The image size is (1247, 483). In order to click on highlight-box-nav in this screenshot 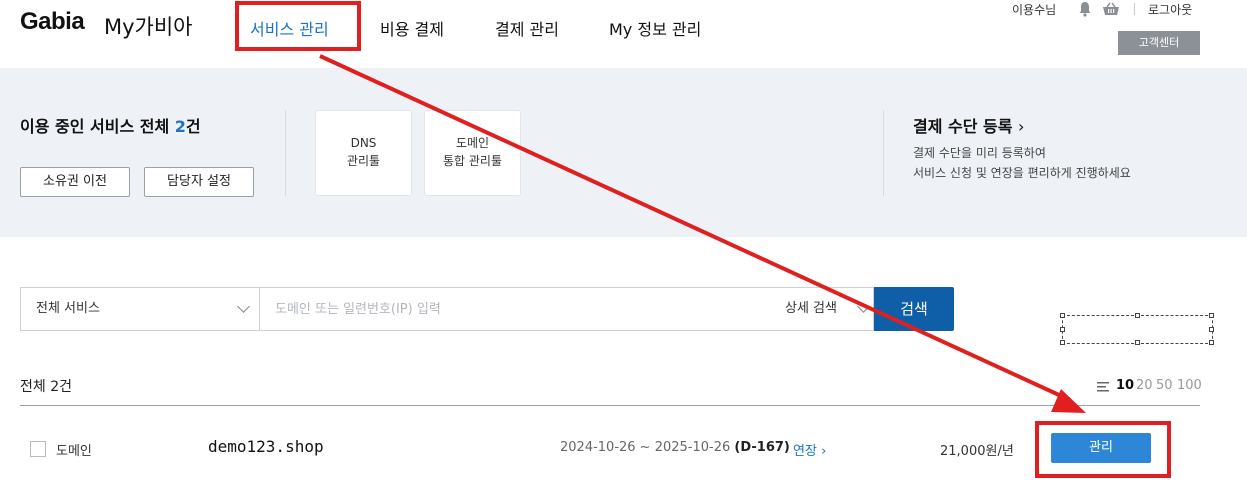, I will do `click(298, 26)`.